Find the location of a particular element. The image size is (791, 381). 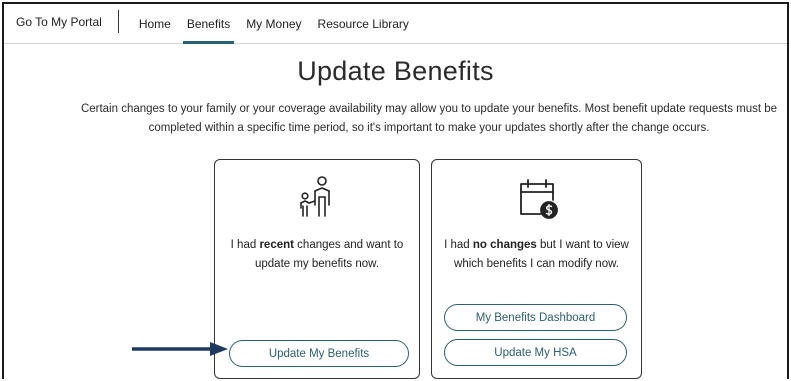

nav-tabs: Home Benefits My Money Resource Library is located at coordinates (274, 24).